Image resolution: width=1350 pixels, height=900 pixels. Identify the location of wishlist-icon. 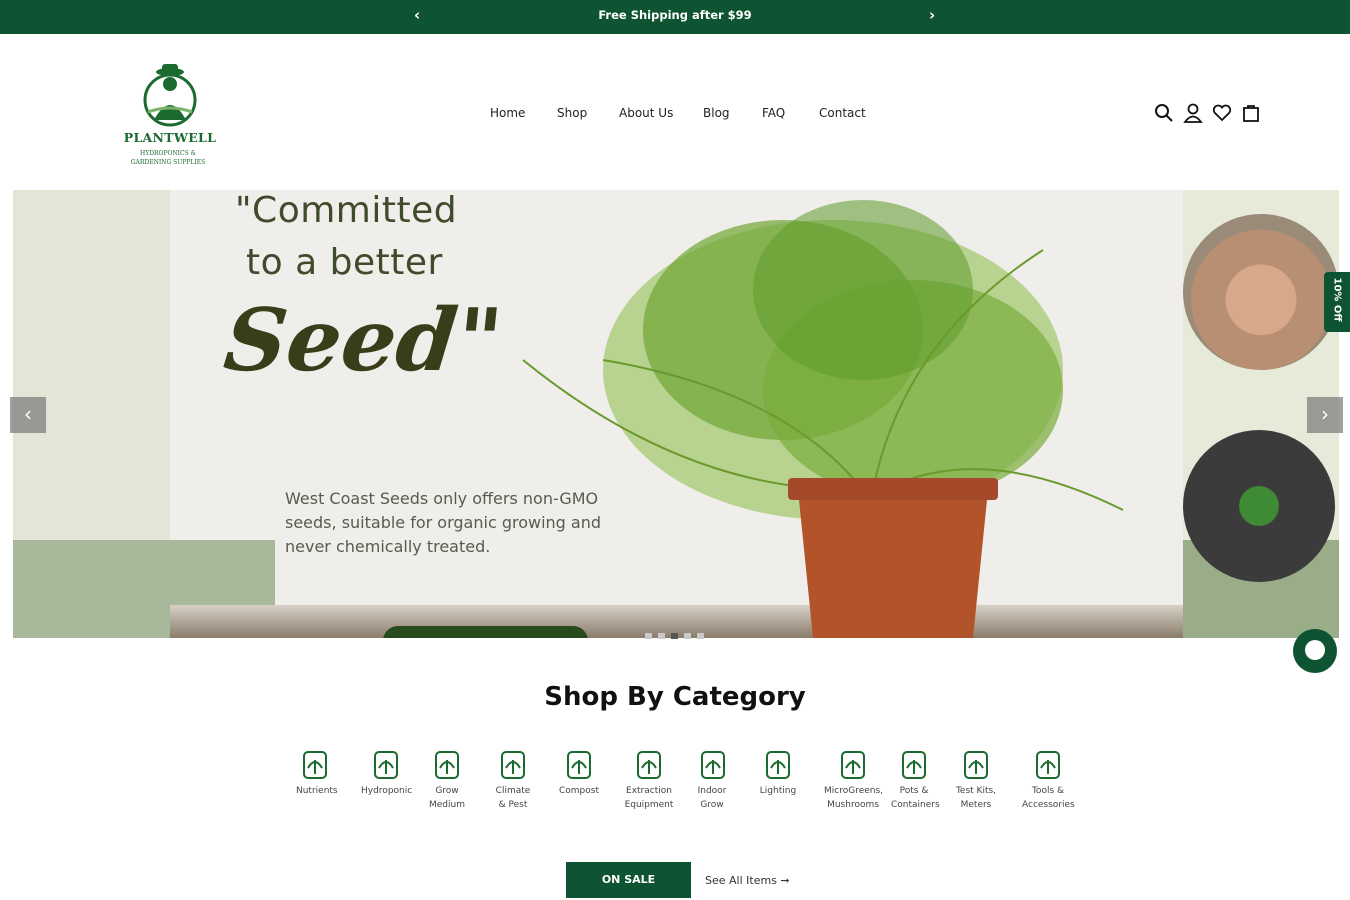
(1222, 113).